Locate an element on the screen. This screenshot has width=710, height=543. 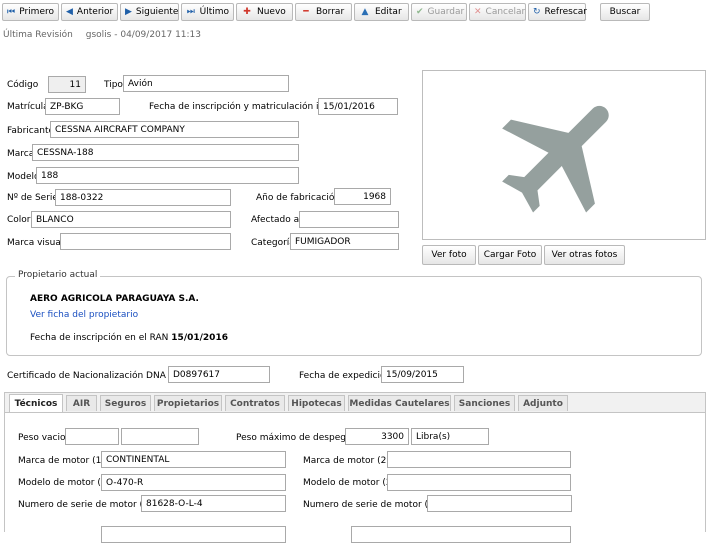
revision-user: gsolis is located at coordinates (98, 35).